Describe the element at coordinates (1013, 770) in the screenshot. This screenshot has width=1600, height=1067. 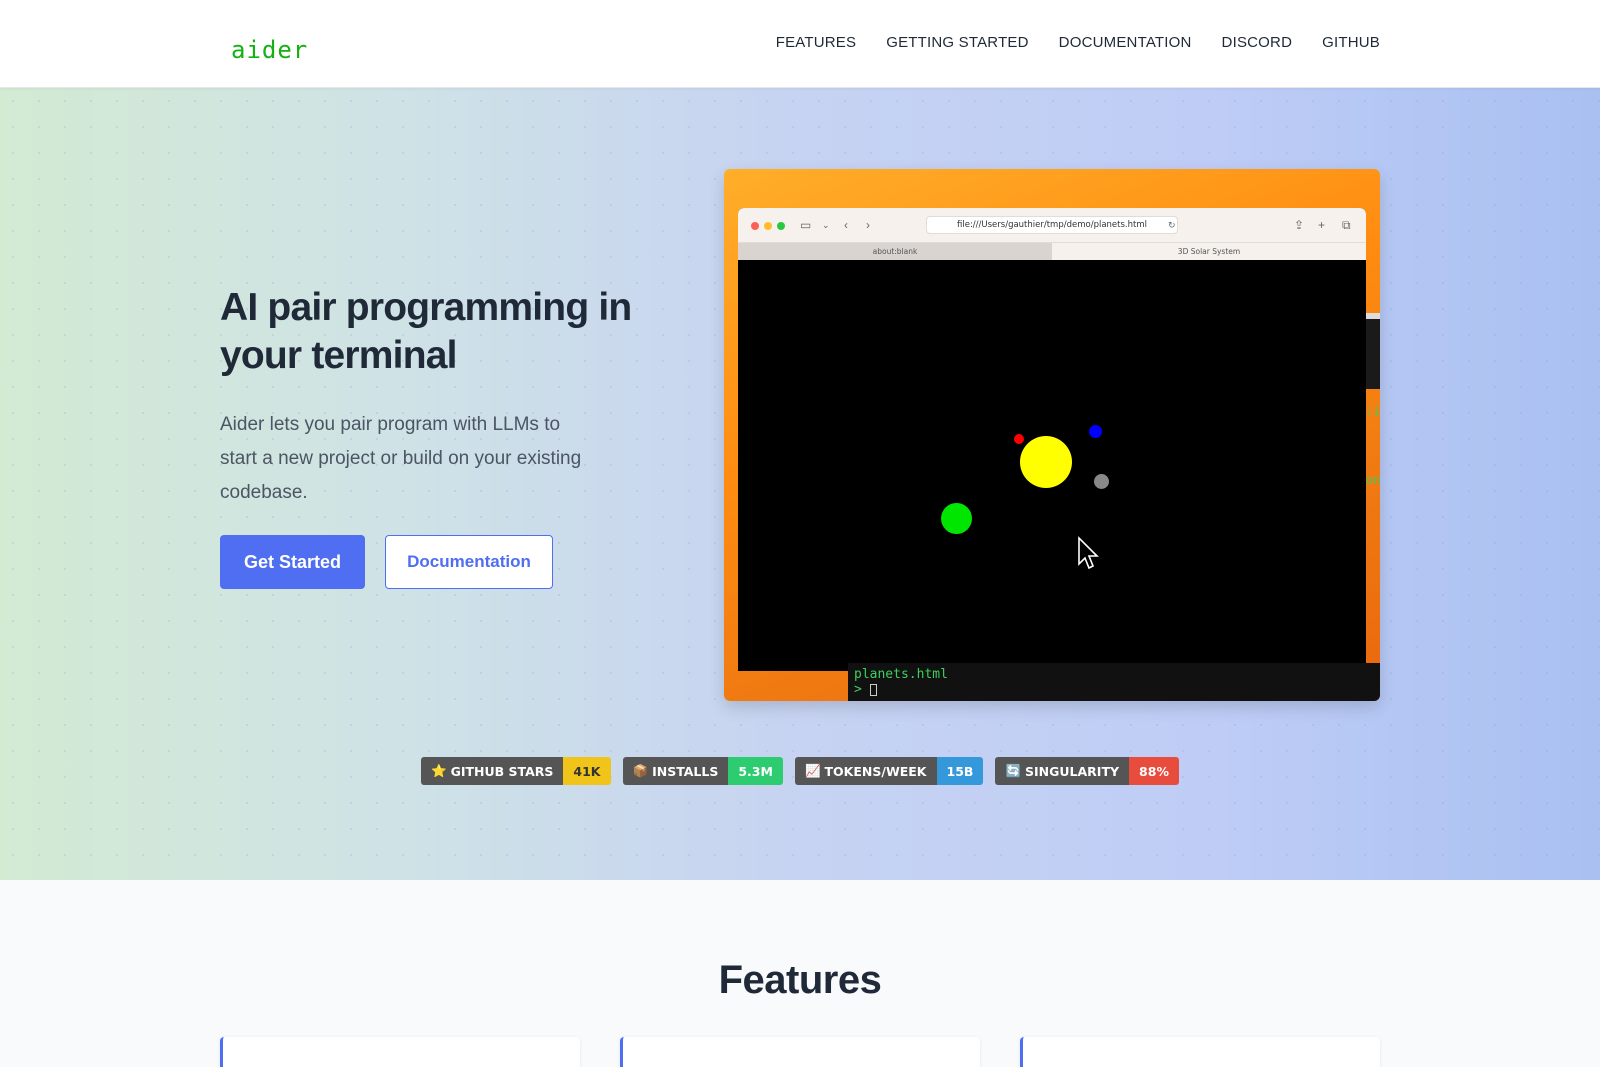
I see `refresh-icon: 🔄` at that location.